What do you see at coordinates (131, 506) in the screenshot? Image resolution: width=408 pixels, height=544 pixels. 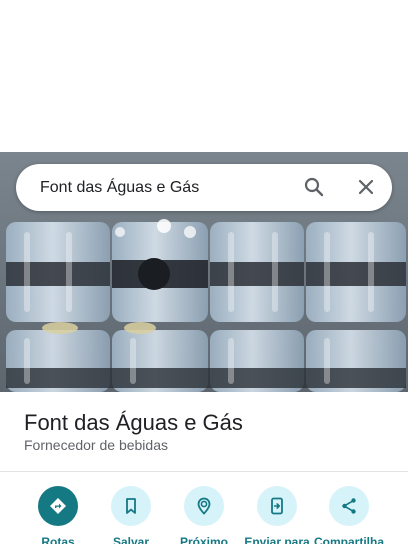 I see `bookmark-icon` at bounding box center [131, 506].